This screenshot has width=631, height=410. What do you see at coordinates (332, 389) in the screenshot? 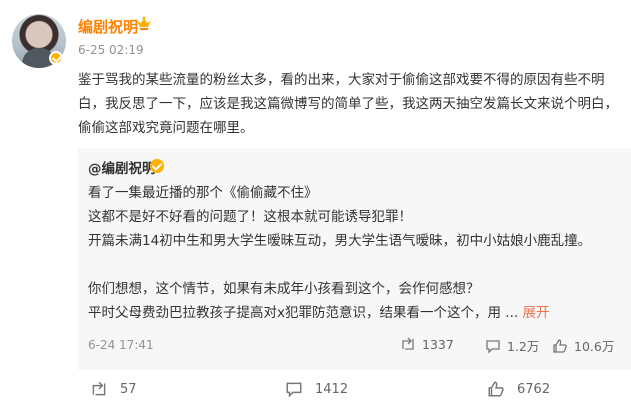
I see `comment-count: 1412` at bounding box center [332, 389].